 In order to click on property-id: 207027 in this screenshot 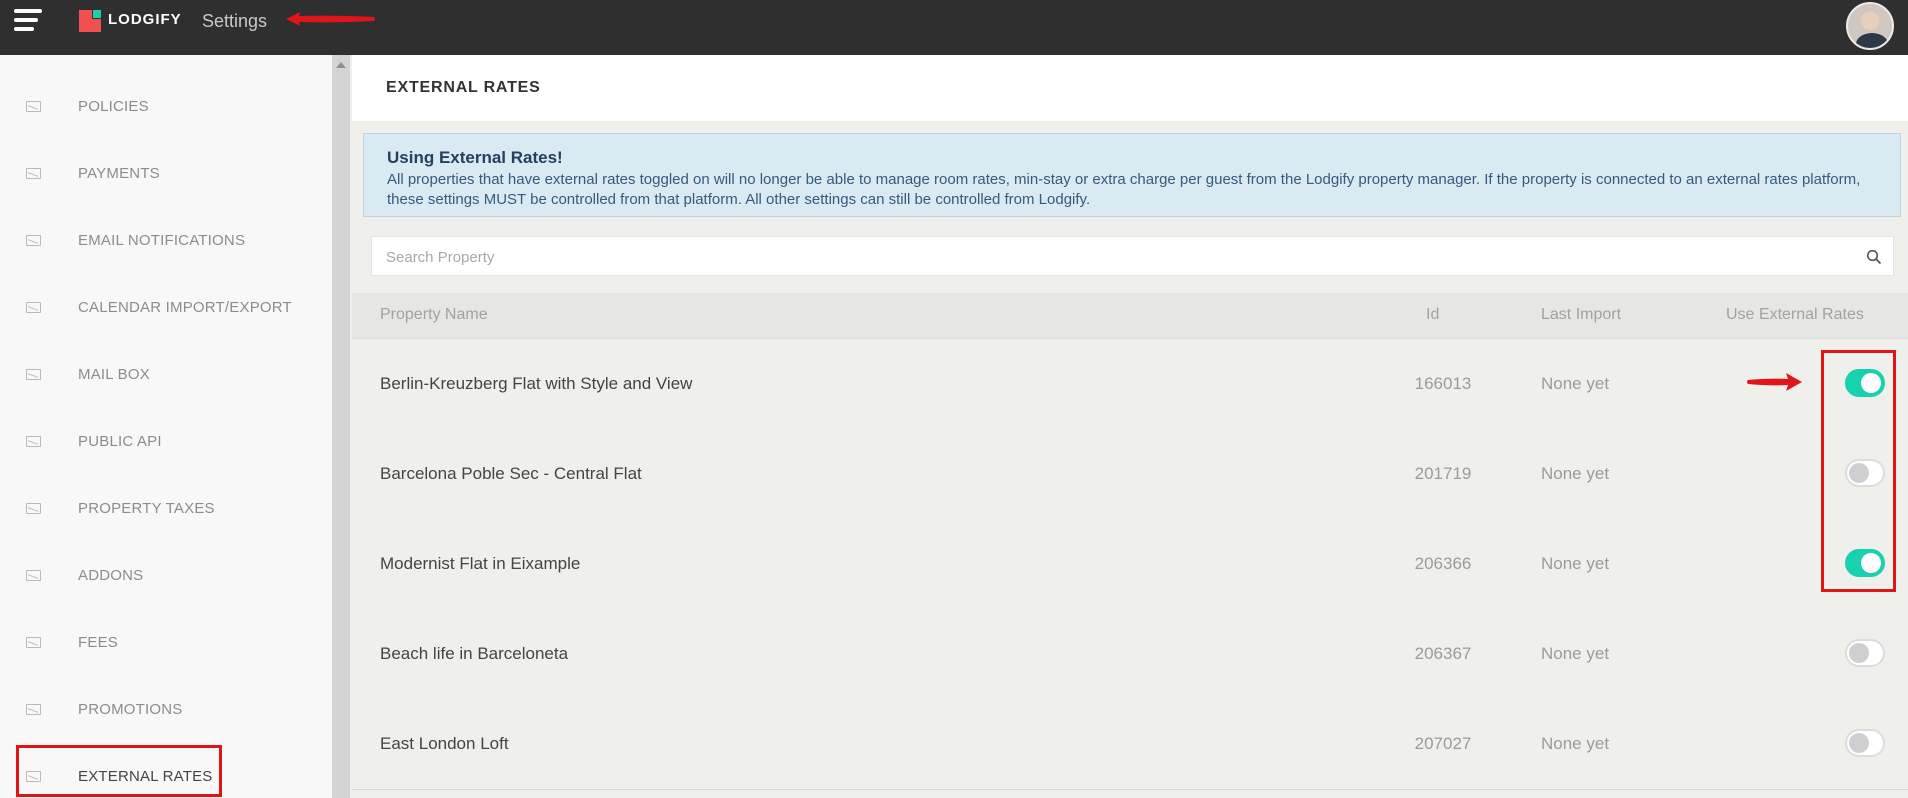, I will do `click(1443, 743)`.